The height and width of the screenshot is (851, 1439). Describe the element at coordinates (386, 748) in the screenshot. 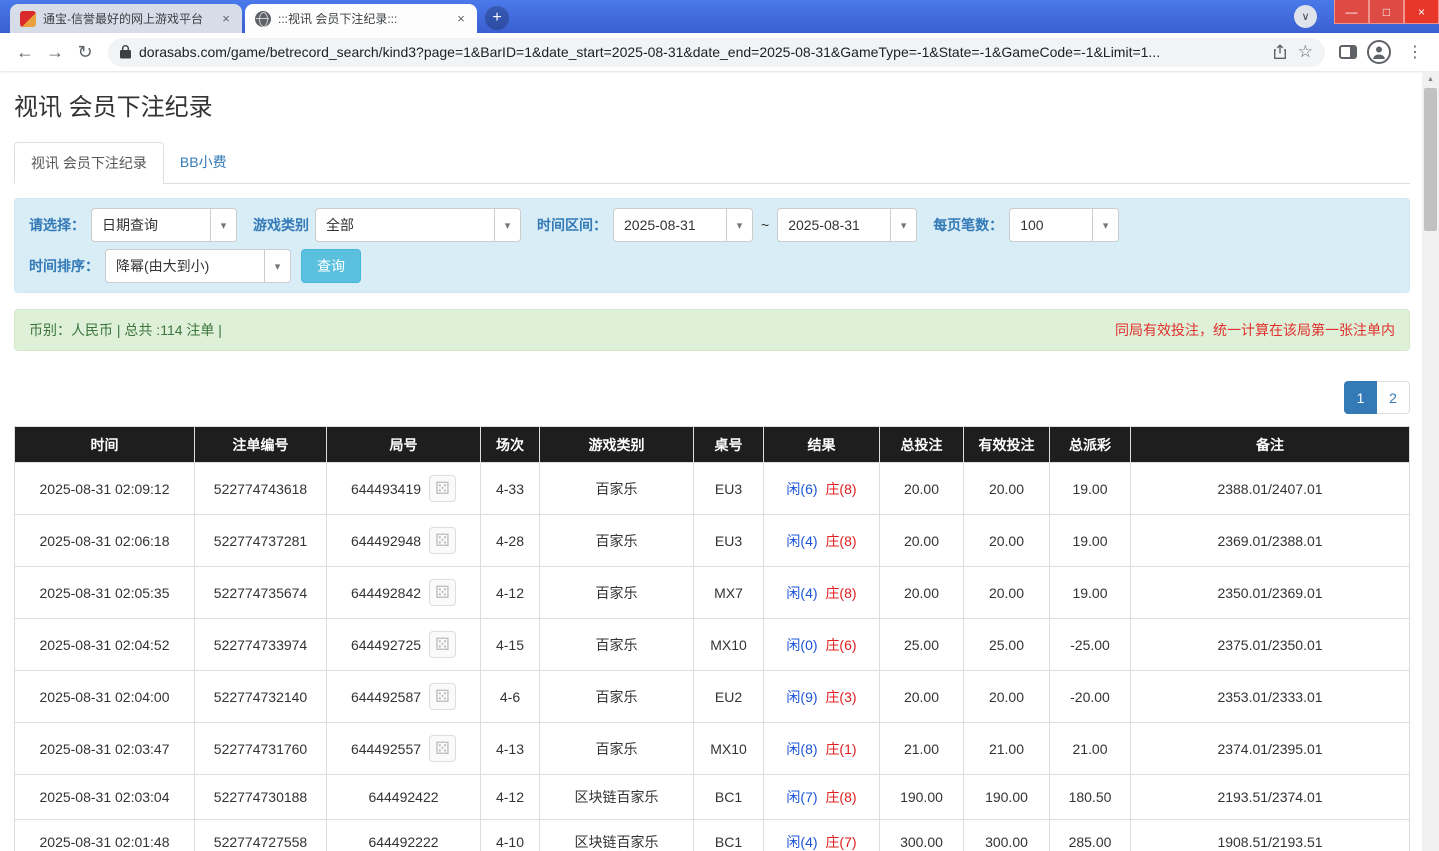

I see `round-number: 644492557` at that location.